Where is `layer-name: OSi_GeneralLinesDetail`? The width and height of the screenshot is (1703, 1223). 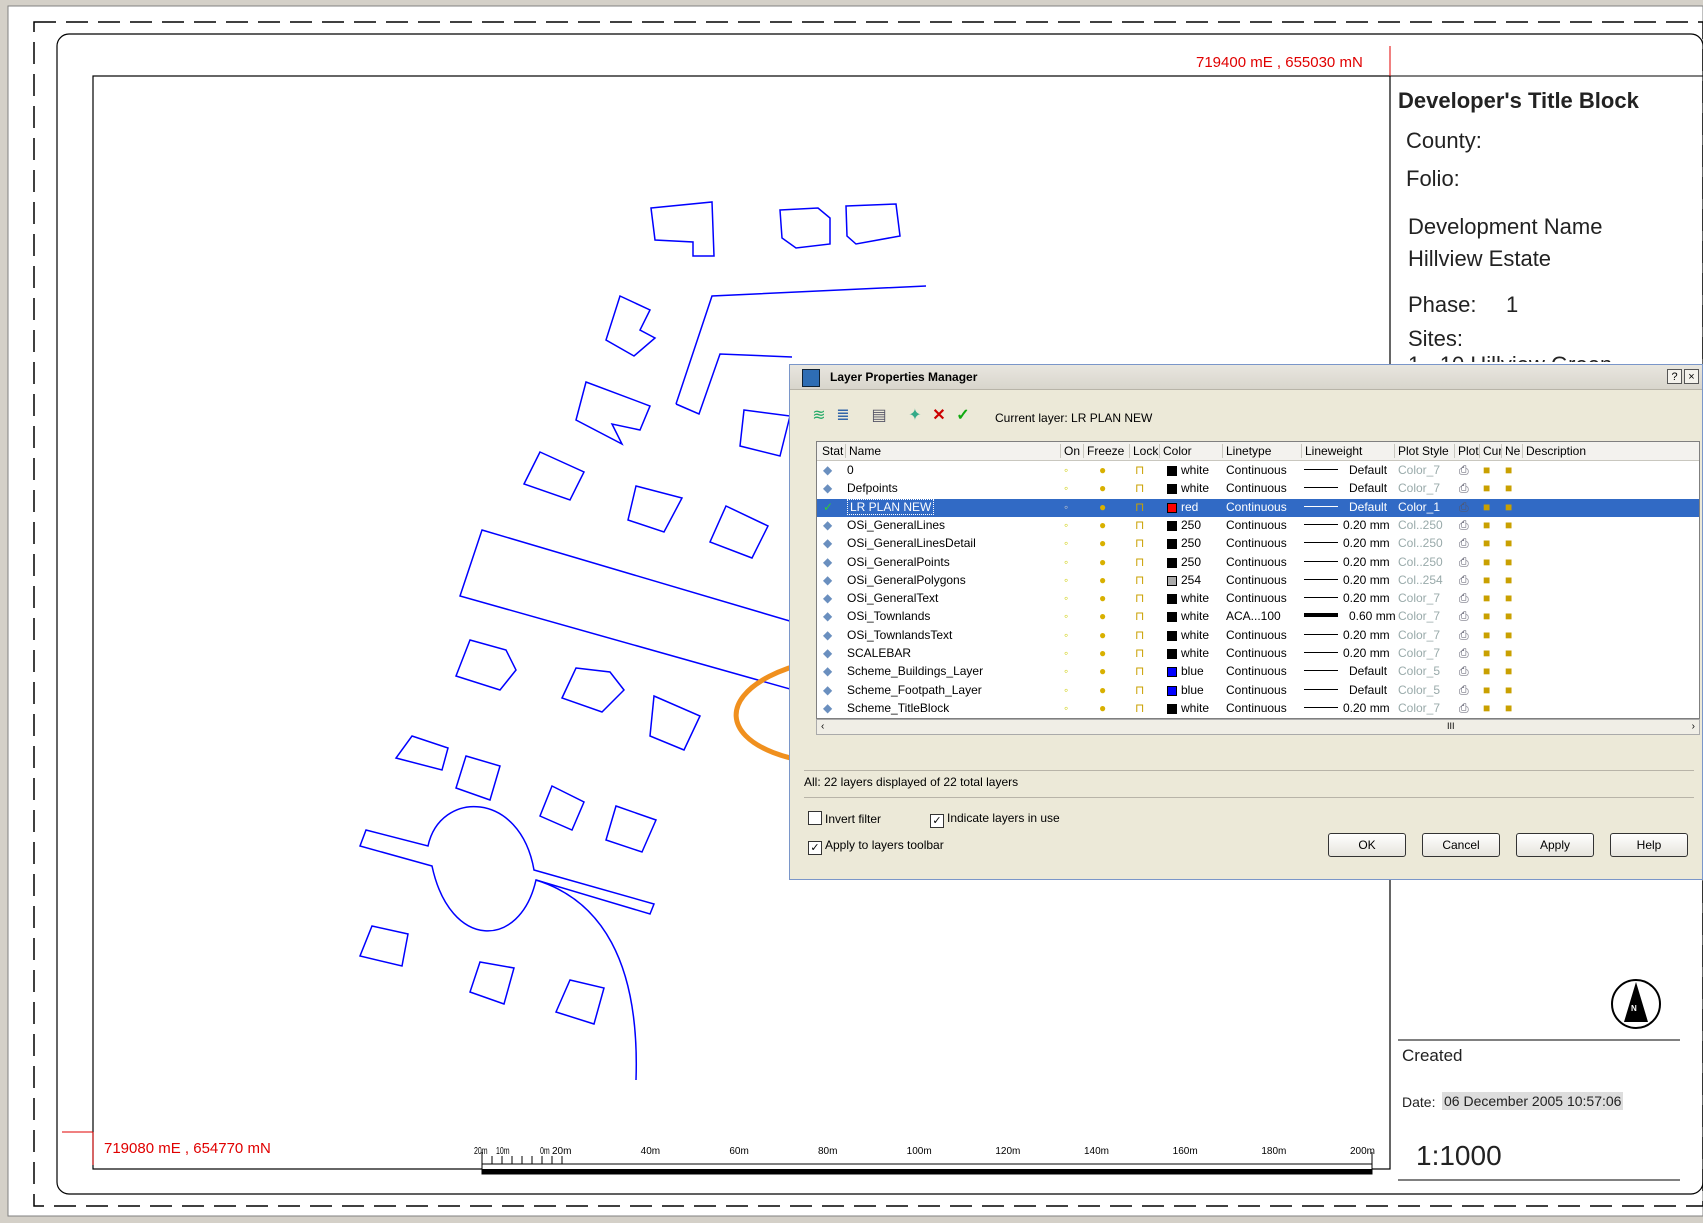
layer-name: OSi_GeneralLinesDetail is located at coordinates (911, 543).